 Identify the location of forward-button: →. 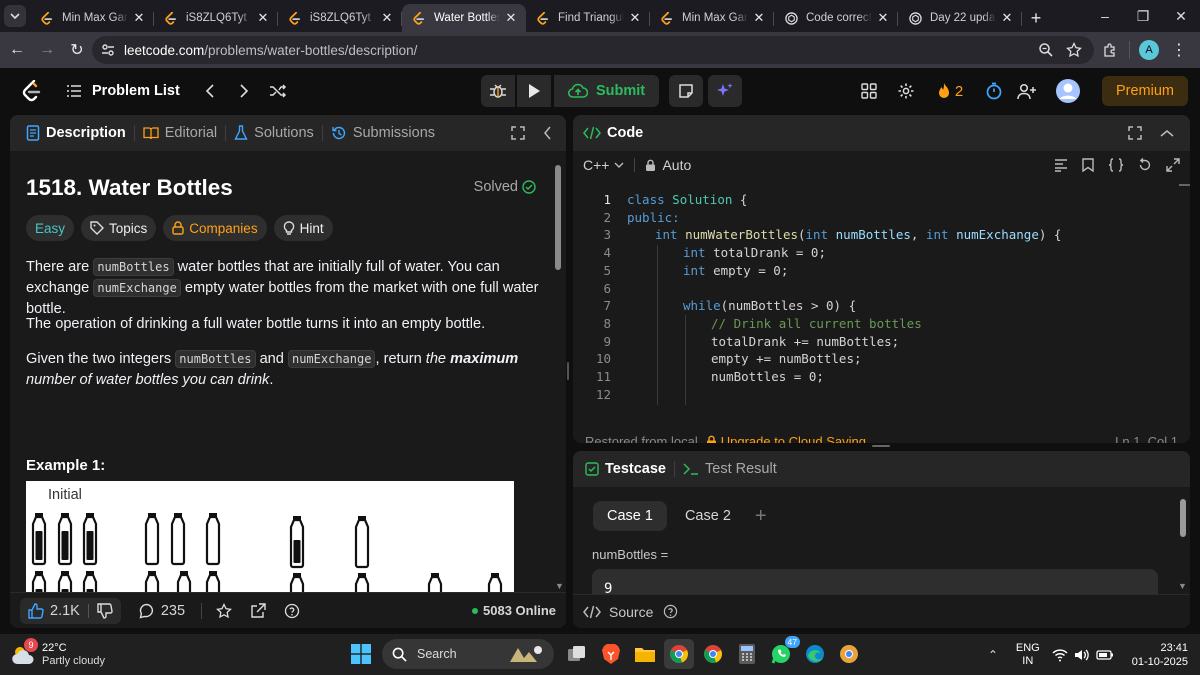
(47, 50).